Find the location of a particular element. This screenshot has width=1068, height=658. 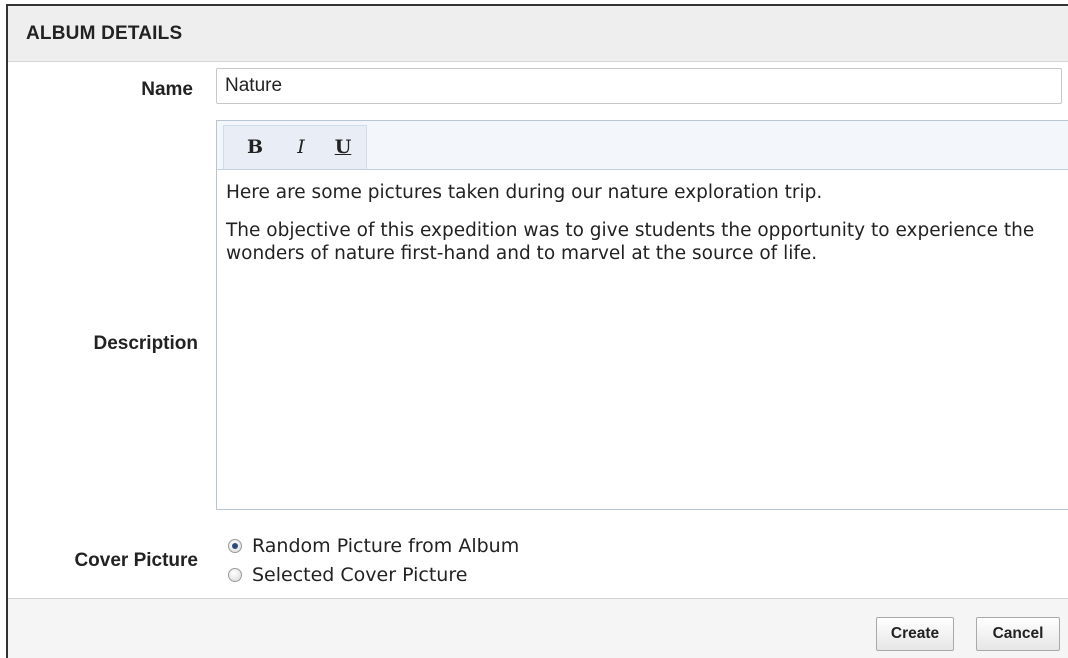

radio-unchecked-icon is located at coordinates (235, 575).